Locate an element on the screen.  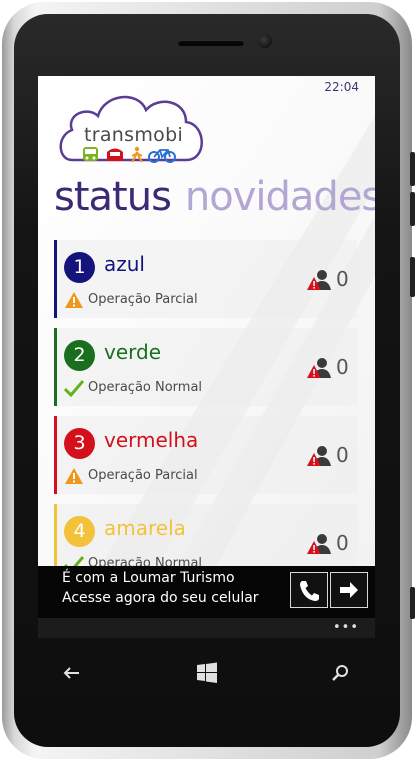
line-number-badge: 3 is located at coordinates (79, 443).